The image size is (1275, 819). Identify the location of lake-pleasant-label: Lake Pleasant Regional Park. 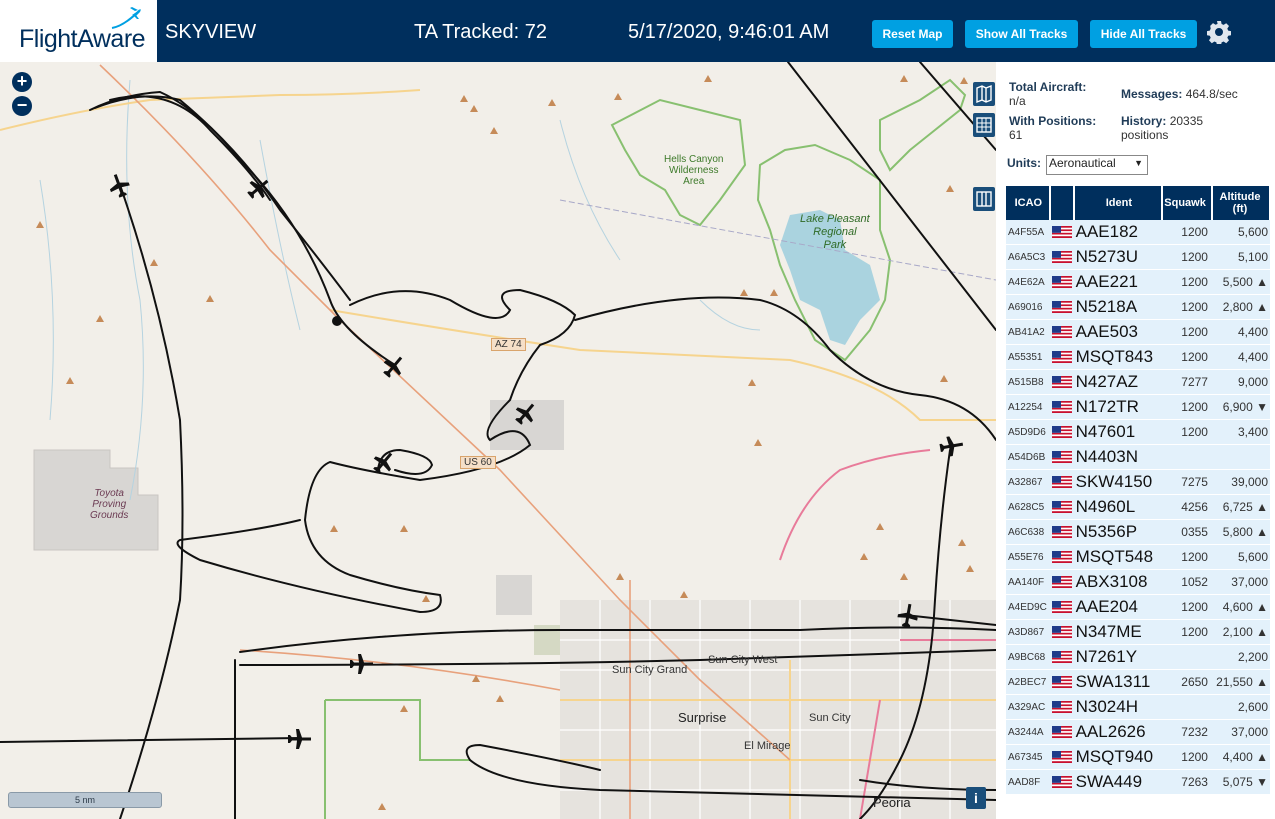
(835, 232).